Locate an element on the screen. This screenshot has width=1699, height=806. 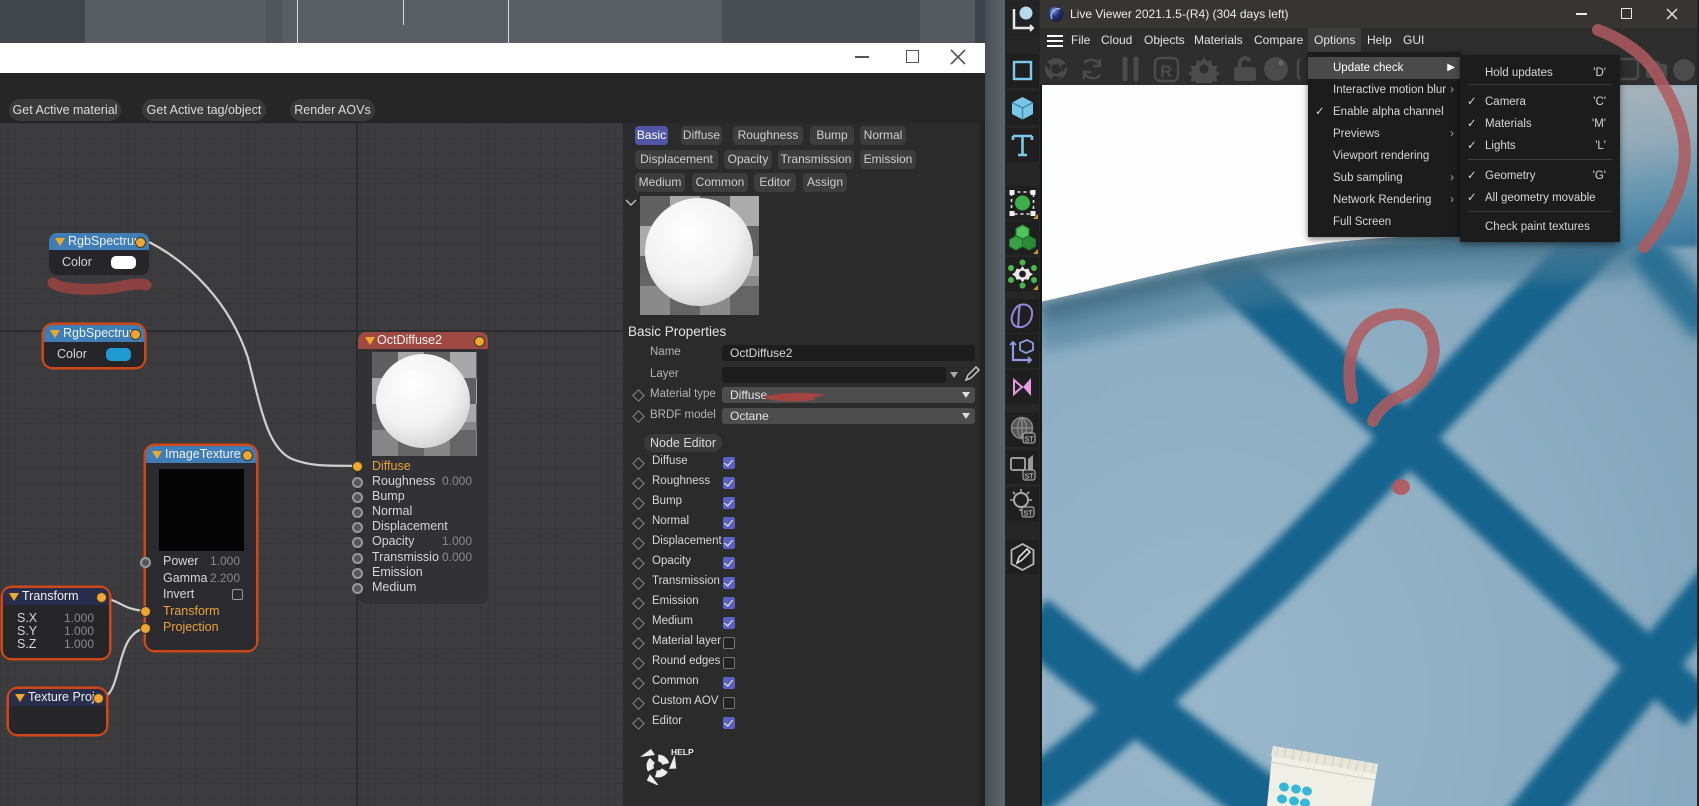
svg-text: R is located at coordinates (1166, 71).